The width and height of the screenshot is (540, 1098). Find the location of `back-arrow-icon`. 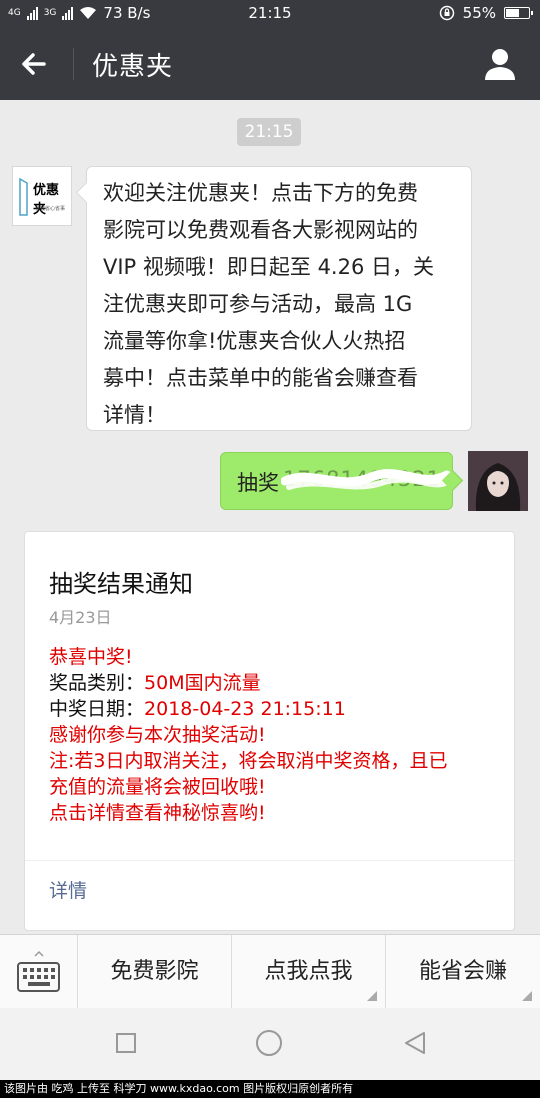

back-arrow-icon is located at coordinates (34, 64).